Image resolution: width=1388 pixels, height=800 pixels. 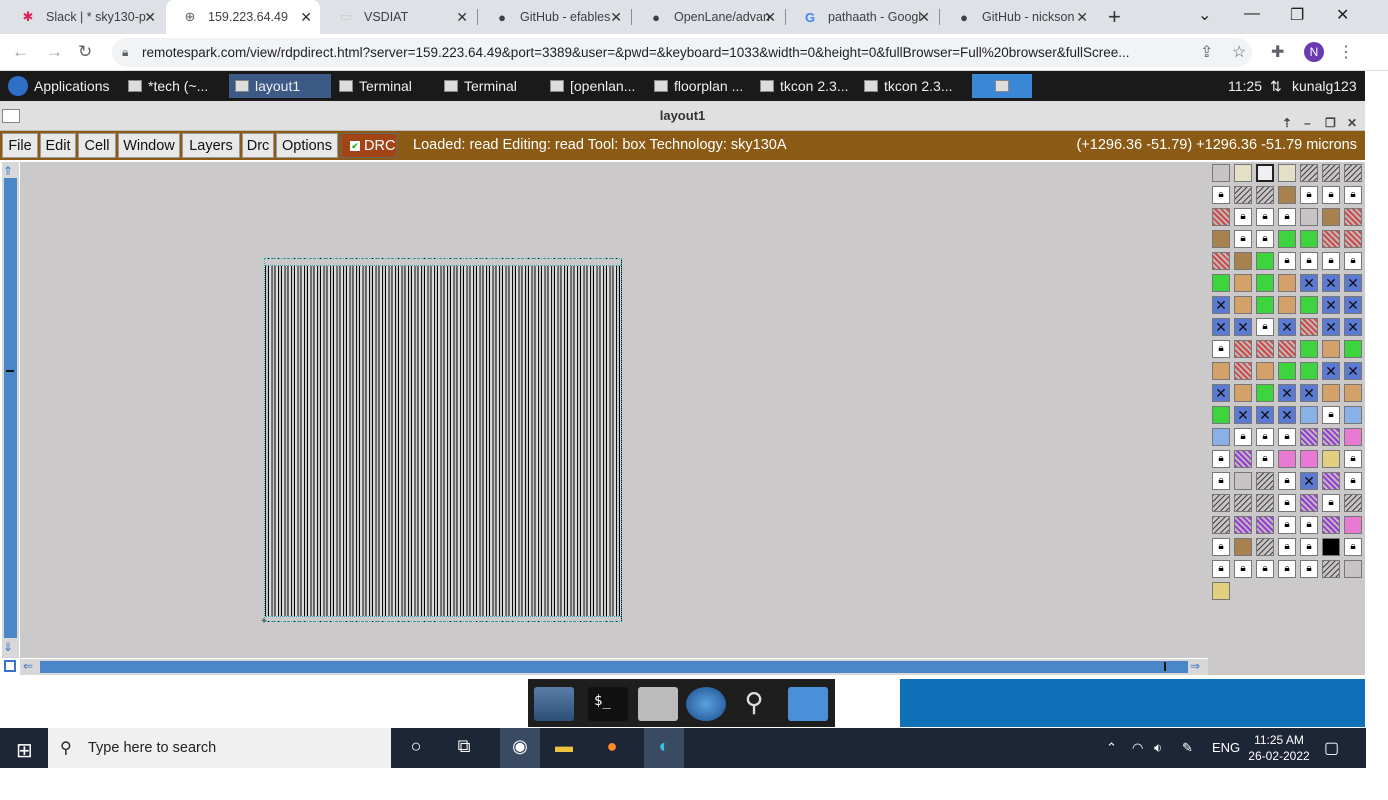 I want to click on scroll-right-arrow-icon: ⇒, so click(x=1195, y=666).